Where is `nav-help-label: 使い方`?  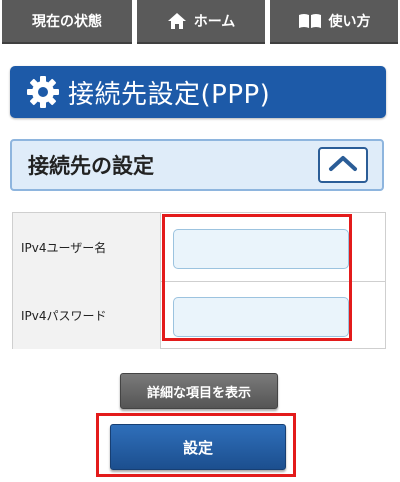
nav-help-label: 使い方 is located at coordinates (349, 22).